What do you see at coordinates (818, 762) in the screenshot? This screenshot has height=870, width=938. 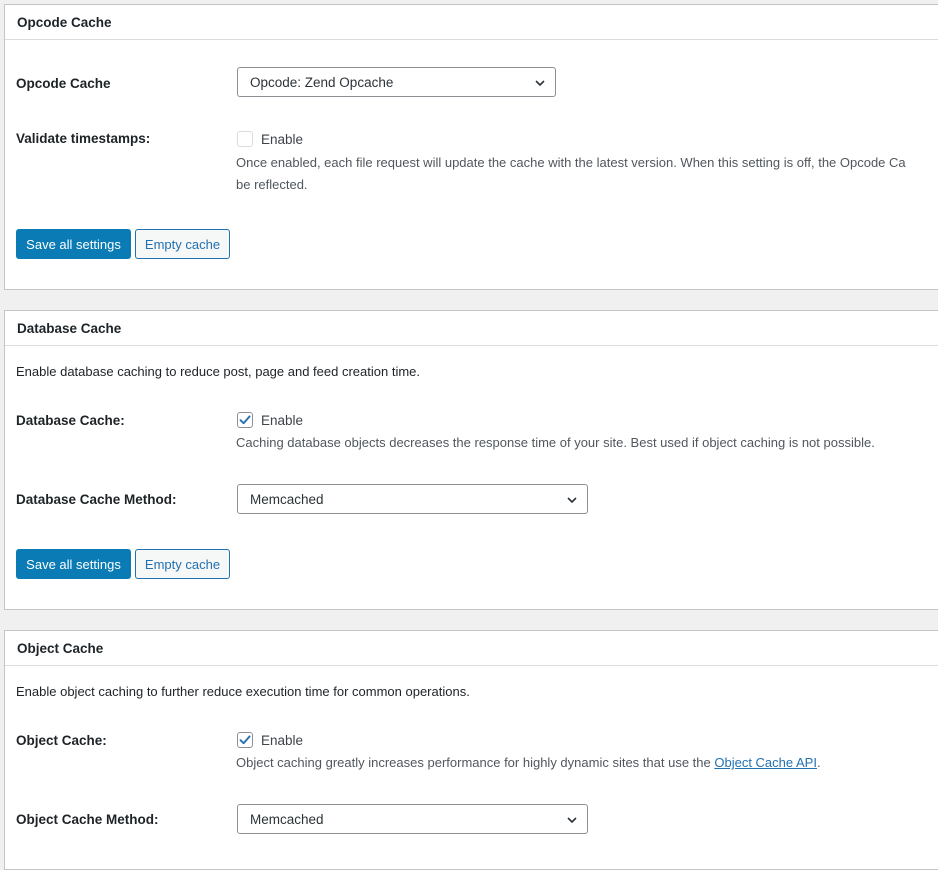 I see `object-cache-desc-suffix: .` at bounding box center [818, 762].